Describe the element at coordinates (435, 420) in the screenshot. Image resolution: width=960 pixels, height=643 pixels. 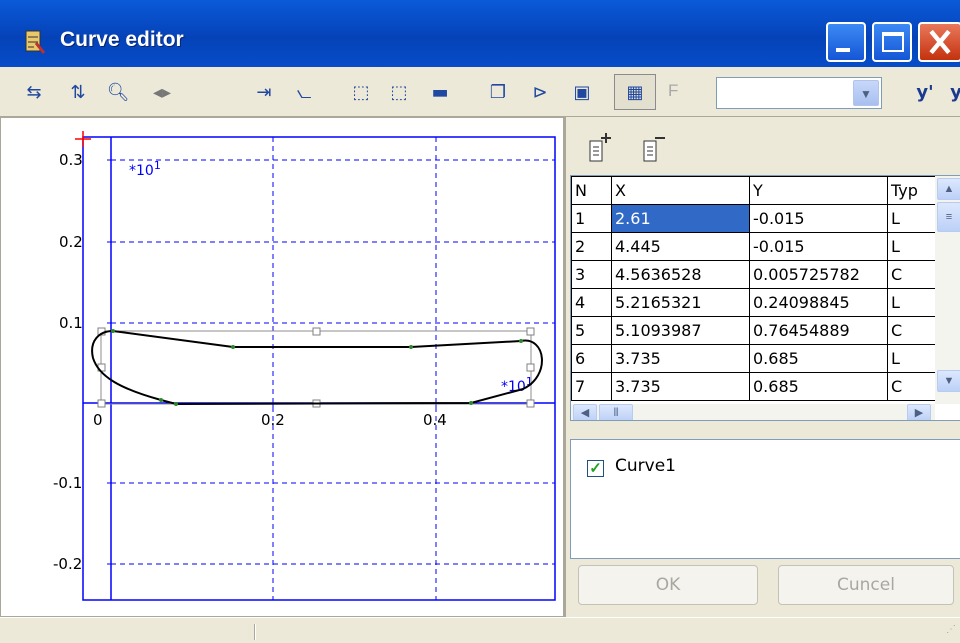
I see `x-tick-label: 0.4` at that location.